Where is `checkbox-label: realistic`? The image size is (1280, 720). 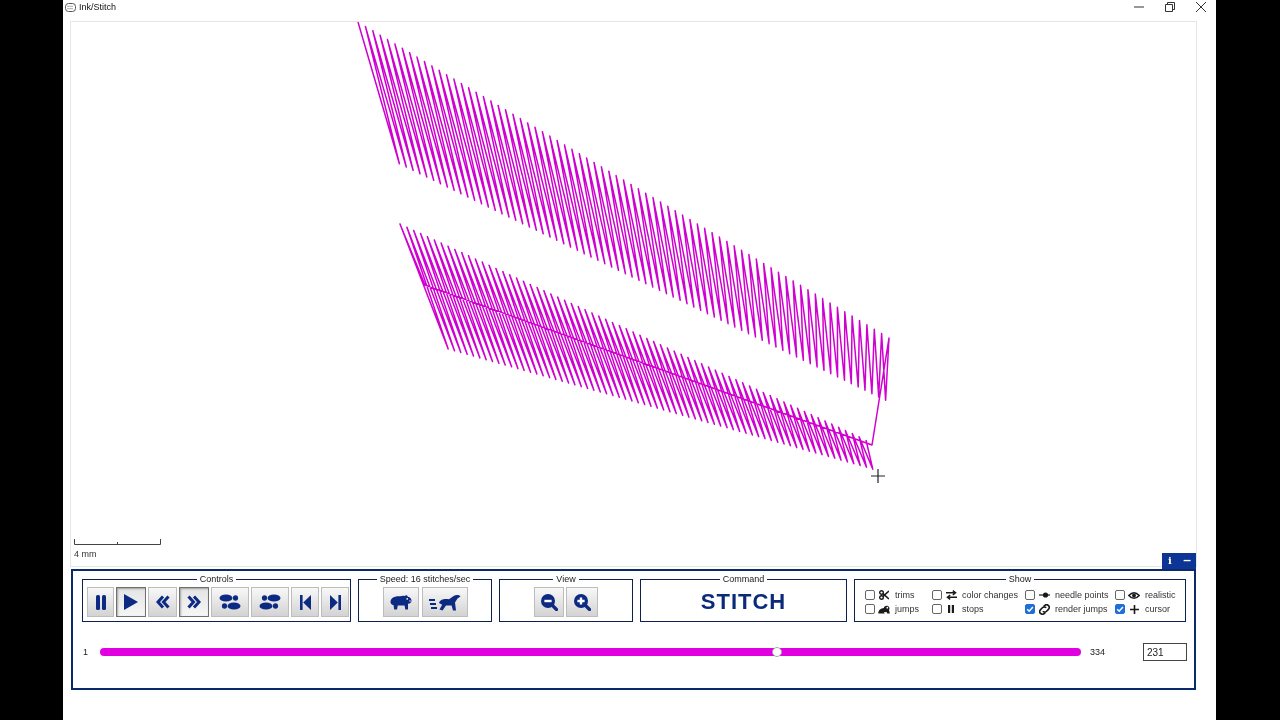 checkbox-label: realistic is located at coordinates (1160, 595).